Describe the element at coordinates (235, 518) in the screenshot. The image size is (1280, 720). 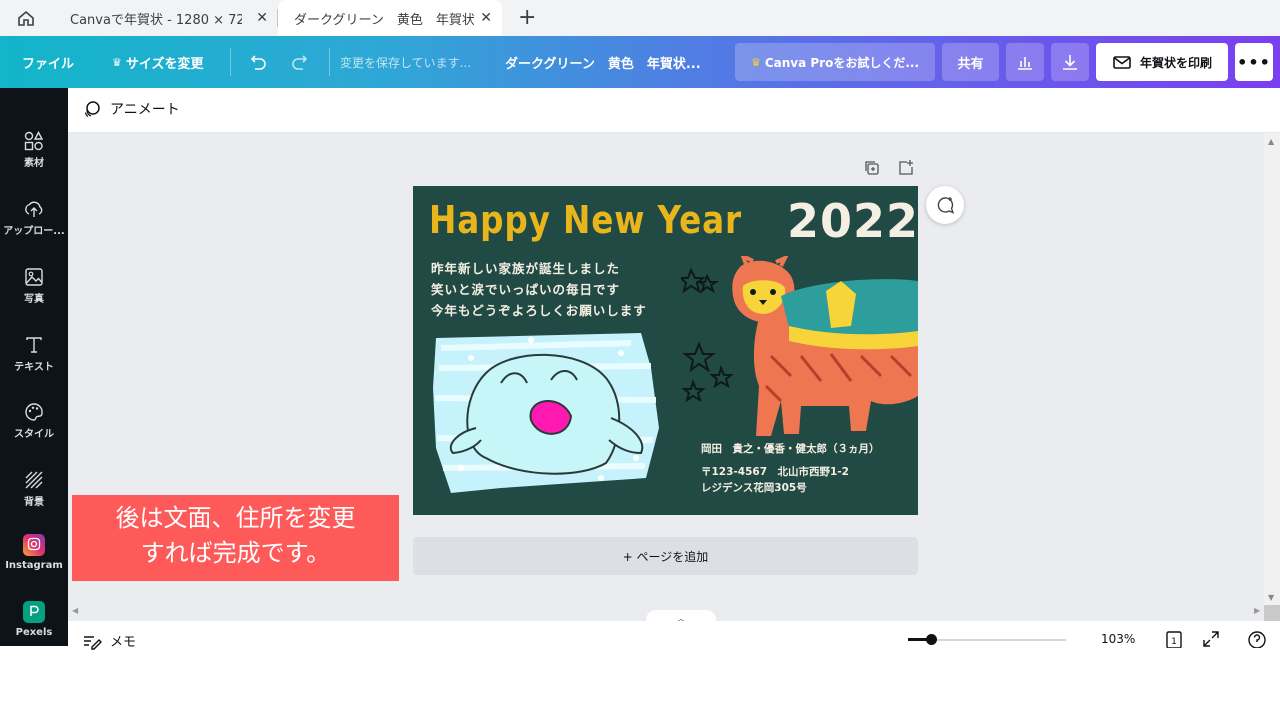
I see `caption-line: 後は文面、住所を変更` at that location.